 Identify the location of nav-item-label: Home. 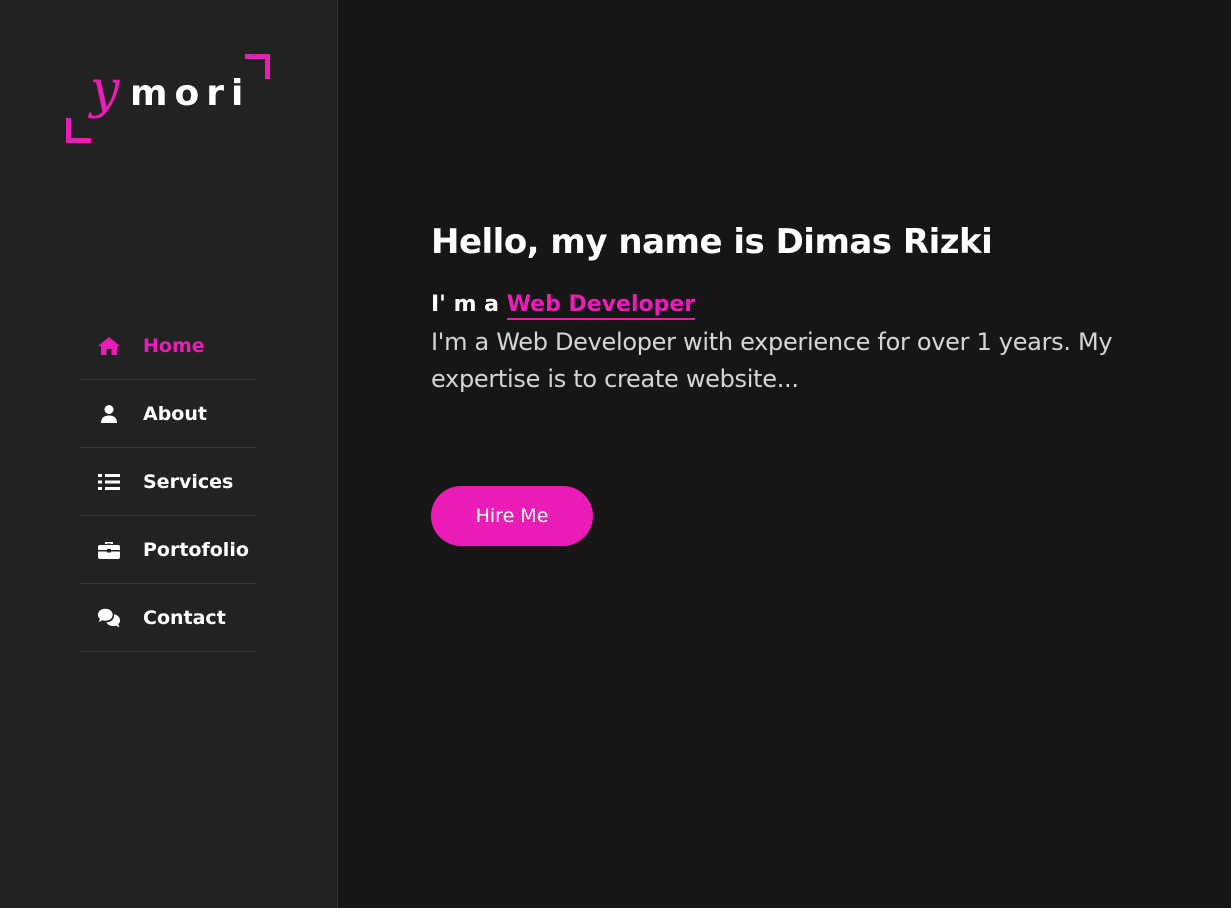
(174, 345).